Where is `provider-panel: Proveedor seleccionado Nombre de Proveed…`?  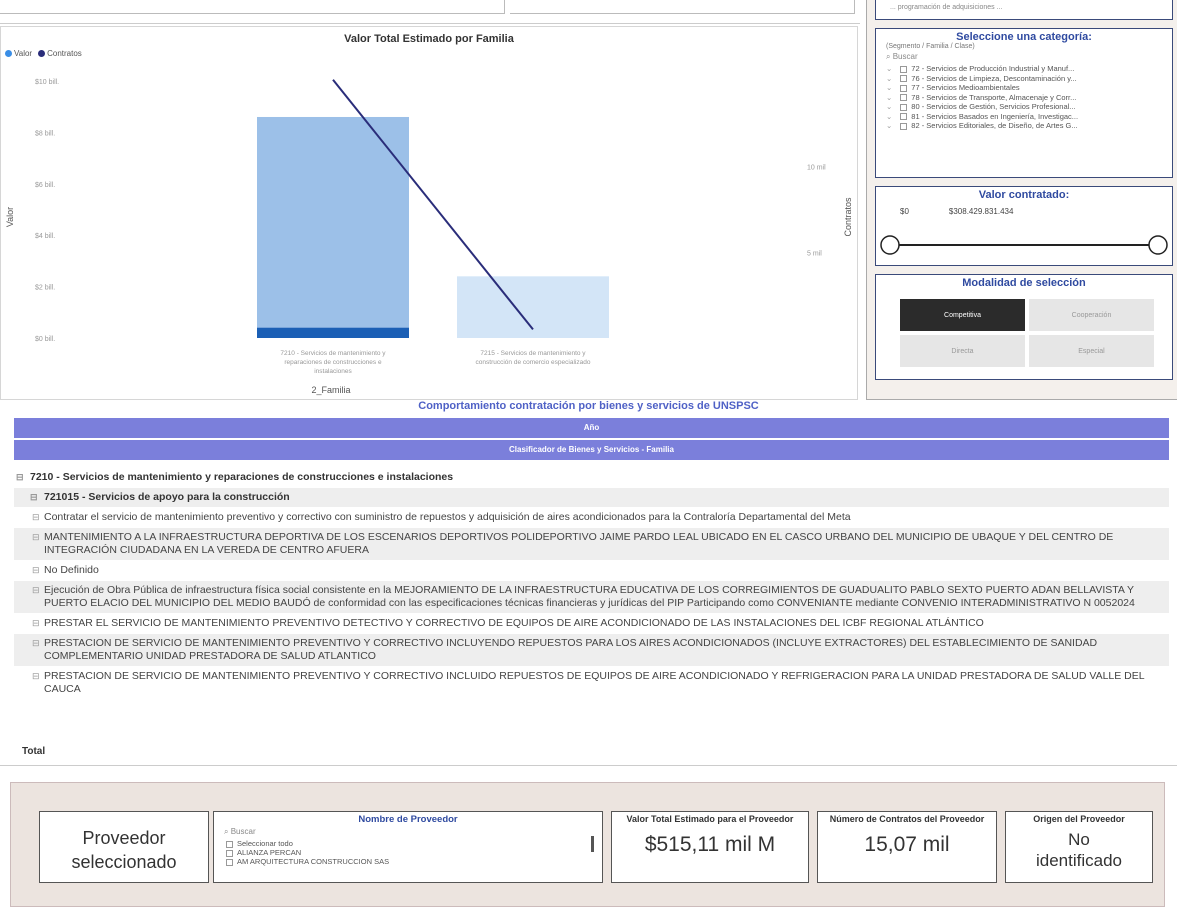 provider-panel: Proveedor seleccionado Nombre de Proveed… is located at coordinates (587, 844).